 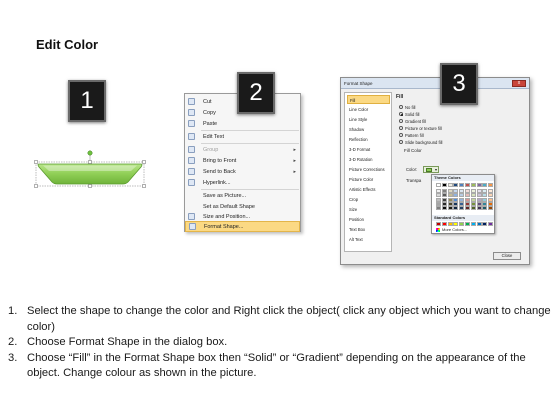 I want to click on scissors-icon, so click(x=191, y=101).